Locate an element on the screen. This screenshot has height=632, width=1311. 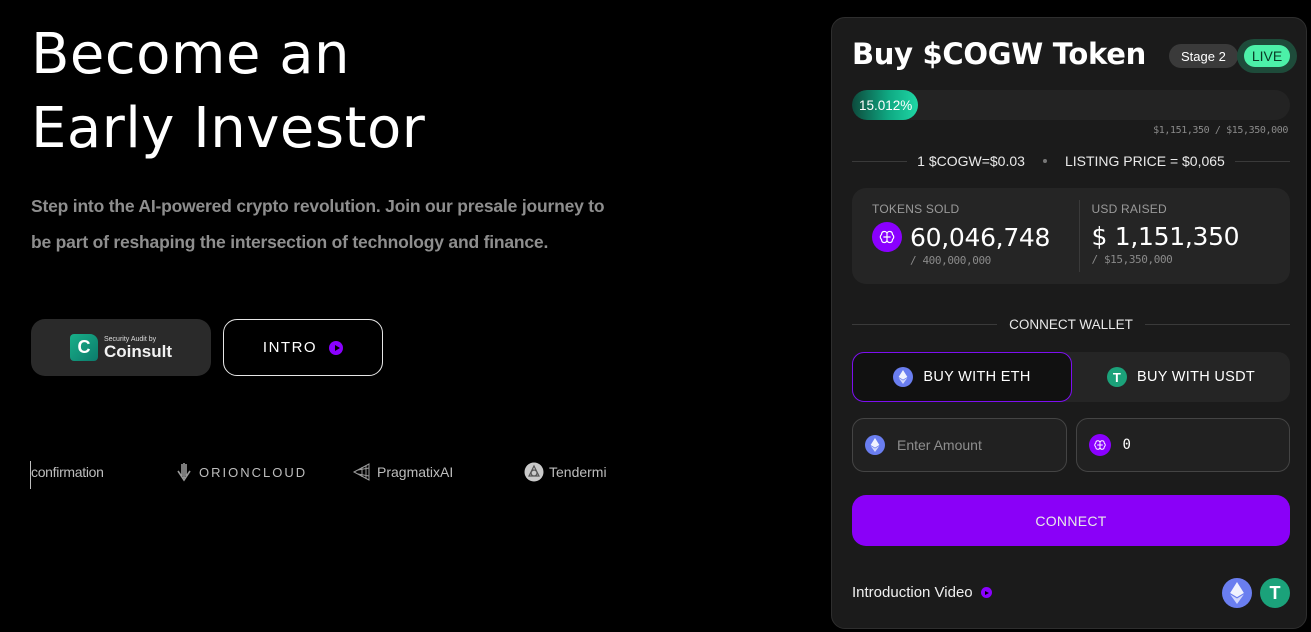
progress-fill: 15.012% is located at coordinates (885, 105).